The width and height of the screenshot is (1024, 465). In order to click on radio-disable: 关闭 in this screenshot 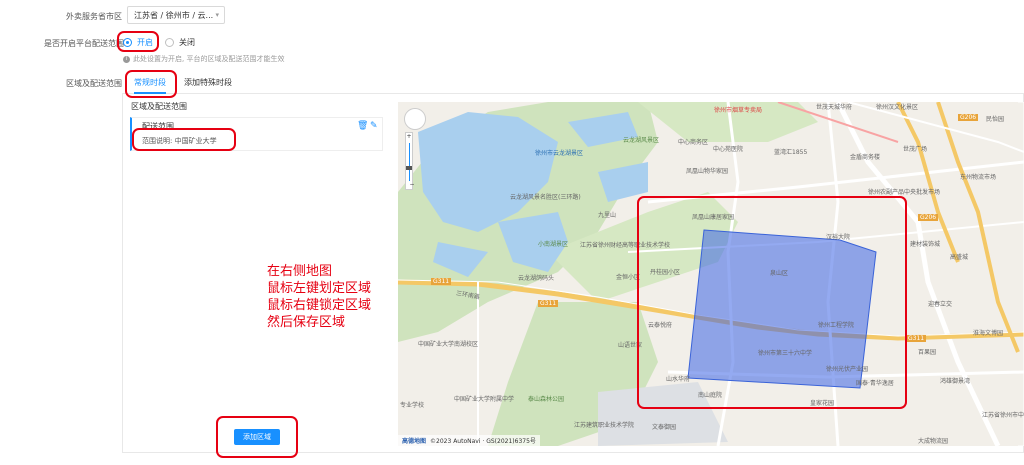, I will do `click(180, 42)`.